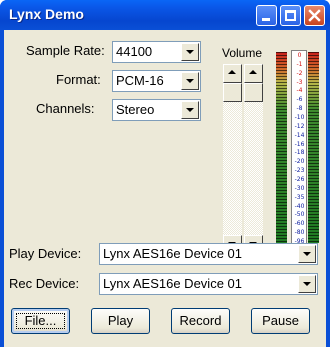 The width and height of the screenshot is (330, 347). I want to click on play-device-dropdown-button, so click(307, 254).